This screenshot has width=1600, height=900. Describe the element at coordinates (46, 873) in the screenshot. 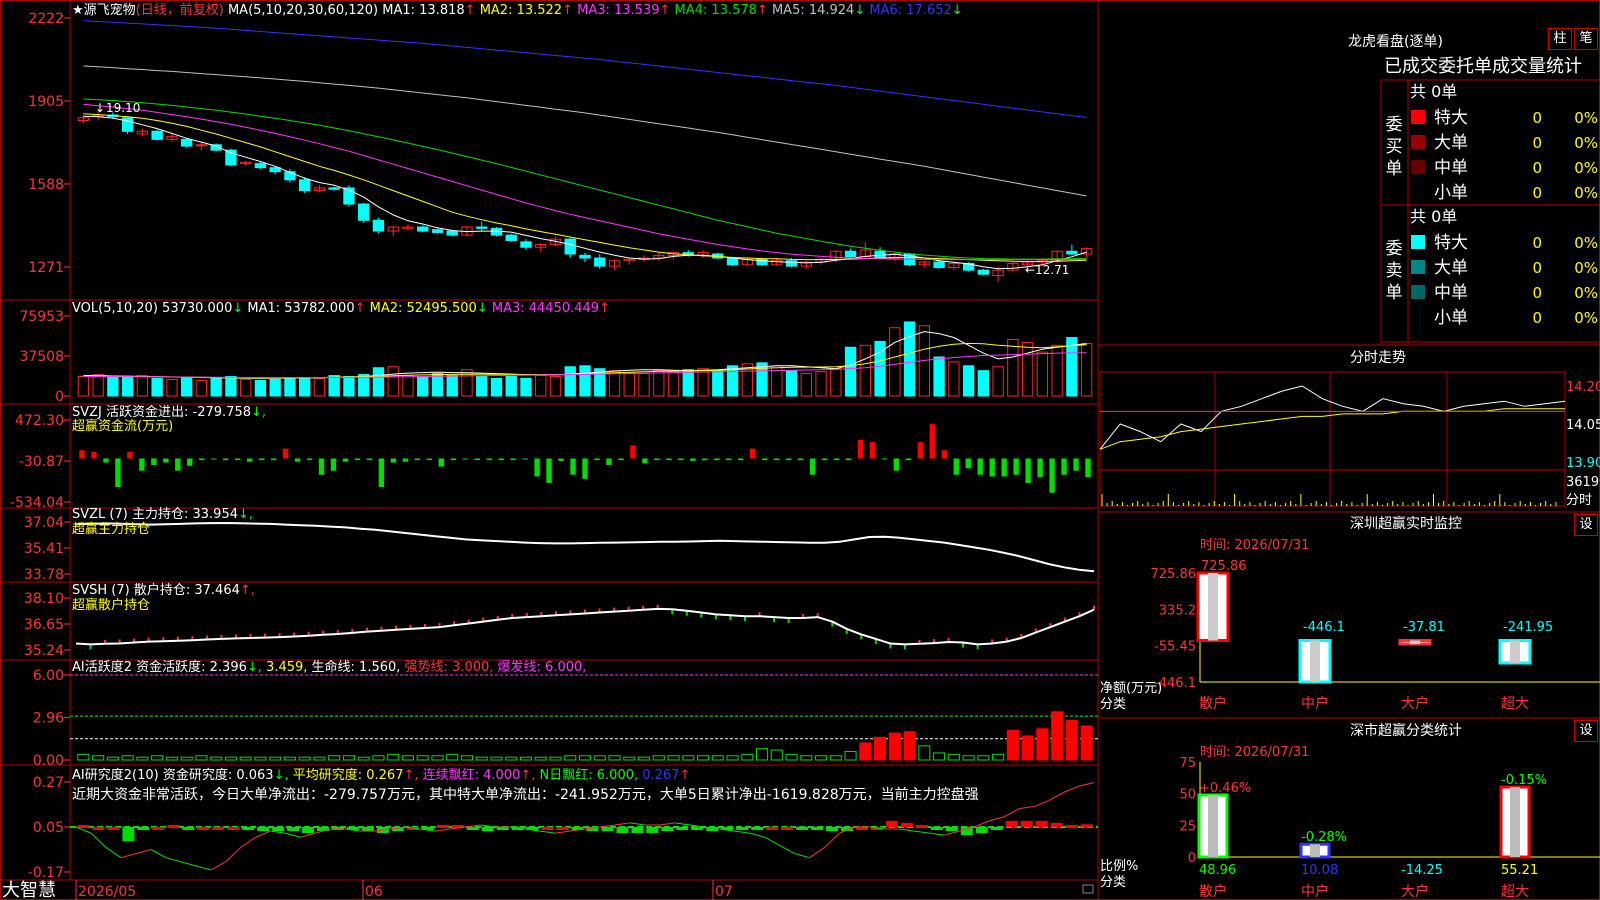

I see `research-axis-label: -0.17` at that location.